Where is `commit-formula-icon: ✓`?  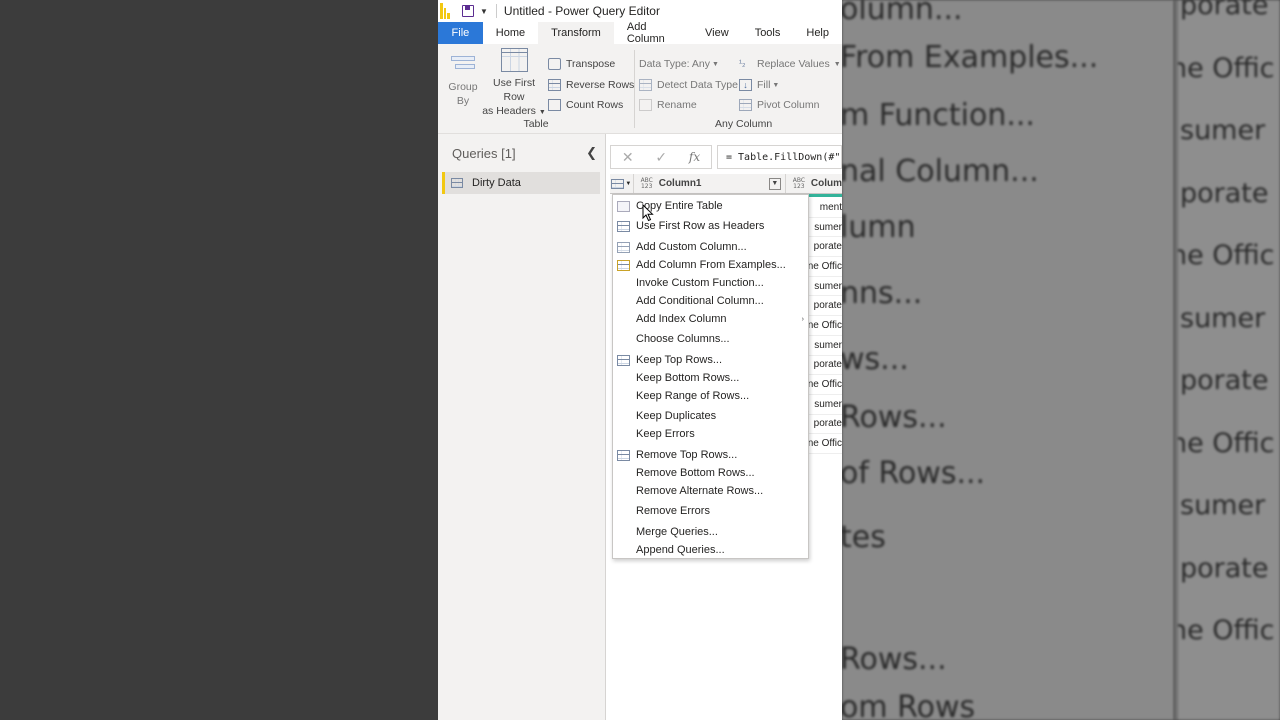
commit-formula-icon: ✓ is located at coordinates (661, 157).